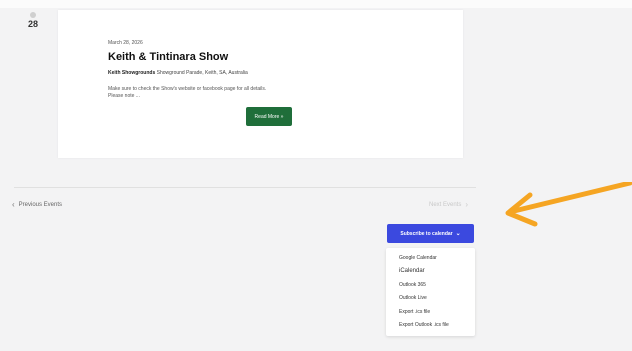 This screenshot has height=351, width=632. What do you see at coordinates (13, 204) in the screenshot?
I see `chevron-left-icon: ‹` at bounding box center [13, 204].